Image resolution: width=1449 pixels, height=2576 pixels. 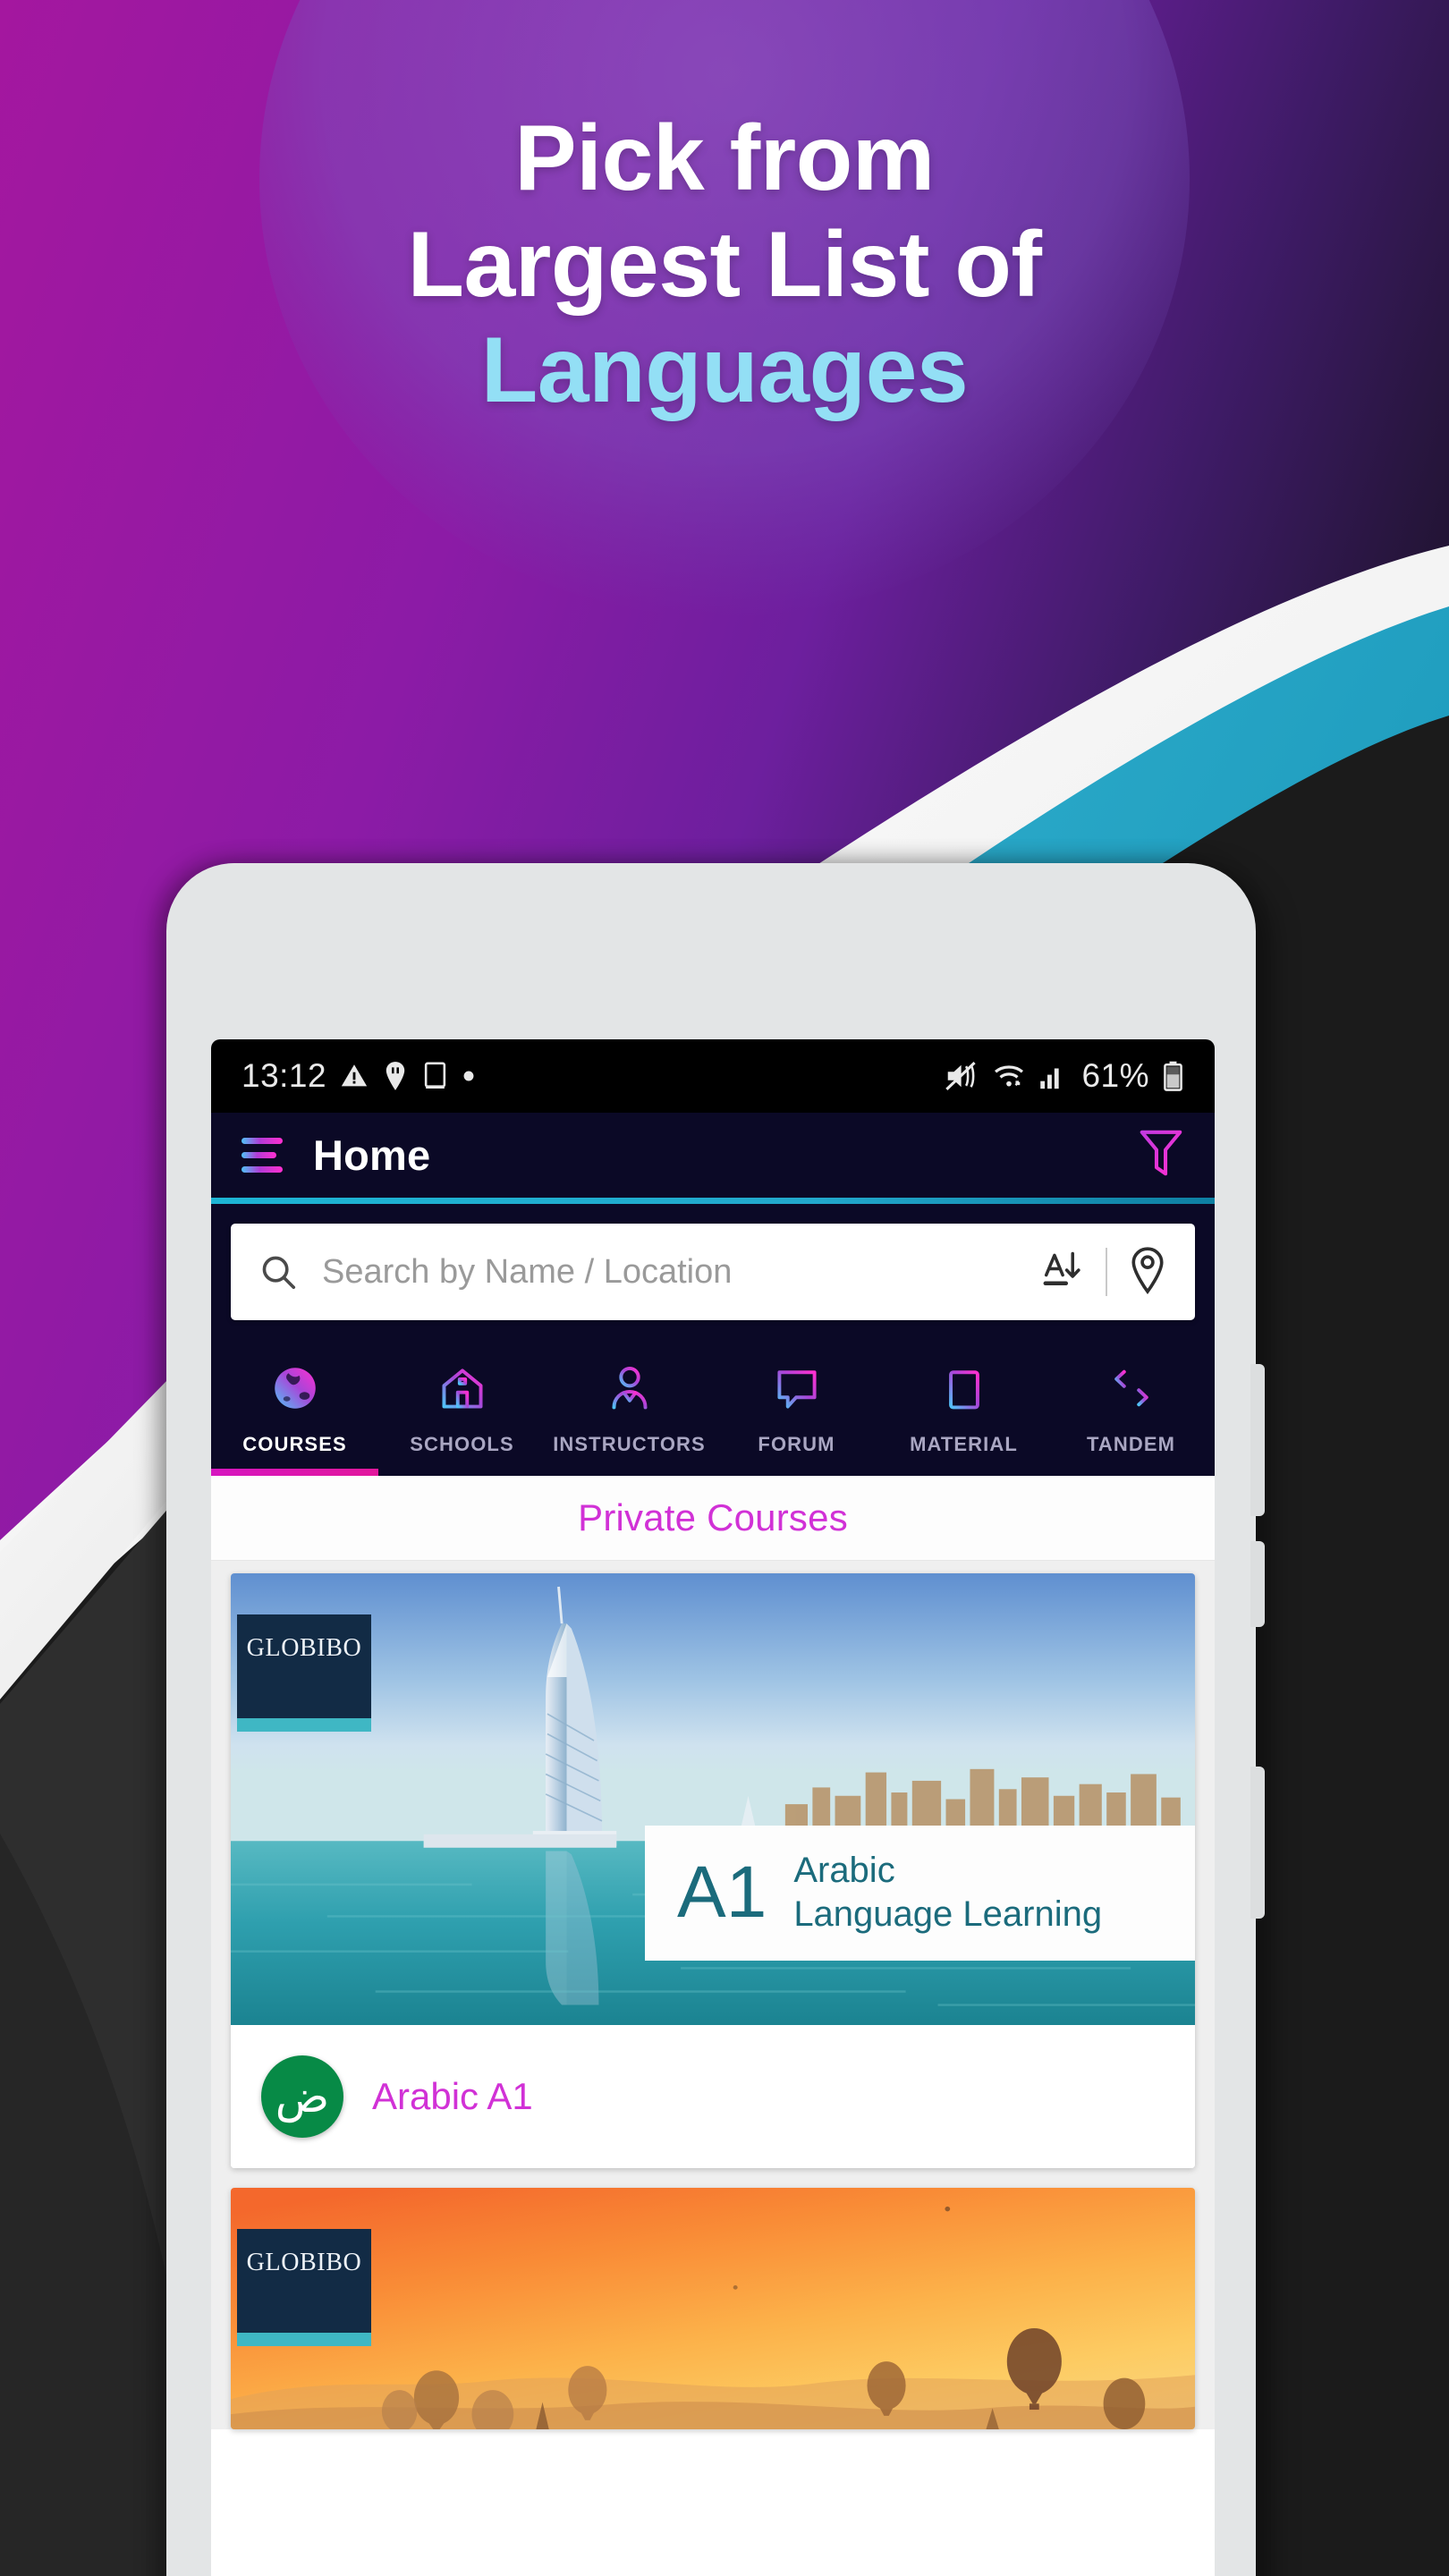 I want to click on volume-mute-icon, so click(x=962, y=1076).